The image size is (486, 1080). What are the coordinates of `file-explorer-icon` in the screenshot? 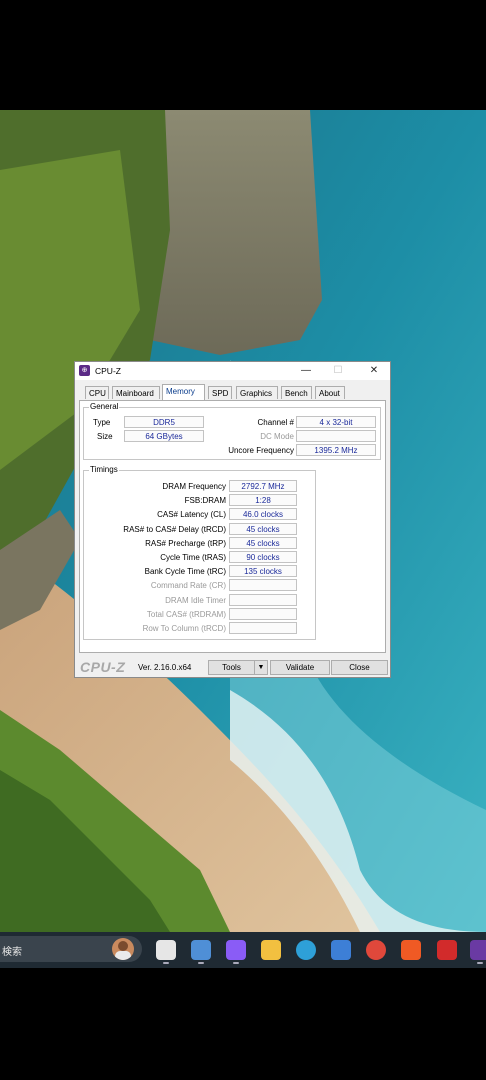 It's located at (271, 950).